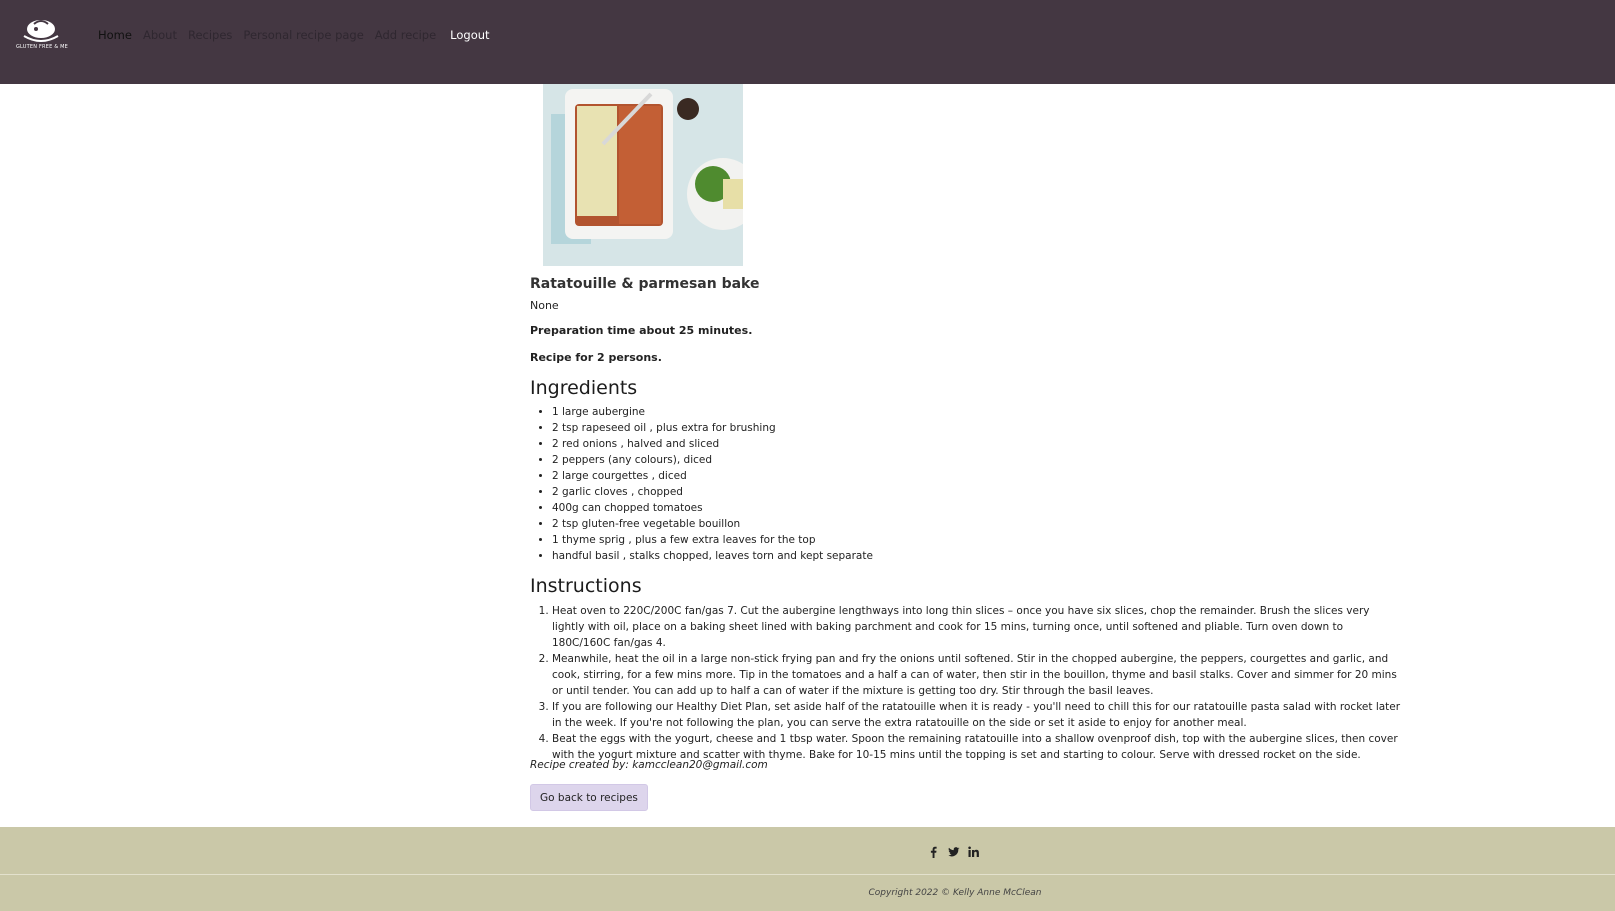  Describe the element at coordinates (712, 524) in the screenshot. I see `ingredient-item: 2 tsp gluten-free vegetable bouillon` at that location.